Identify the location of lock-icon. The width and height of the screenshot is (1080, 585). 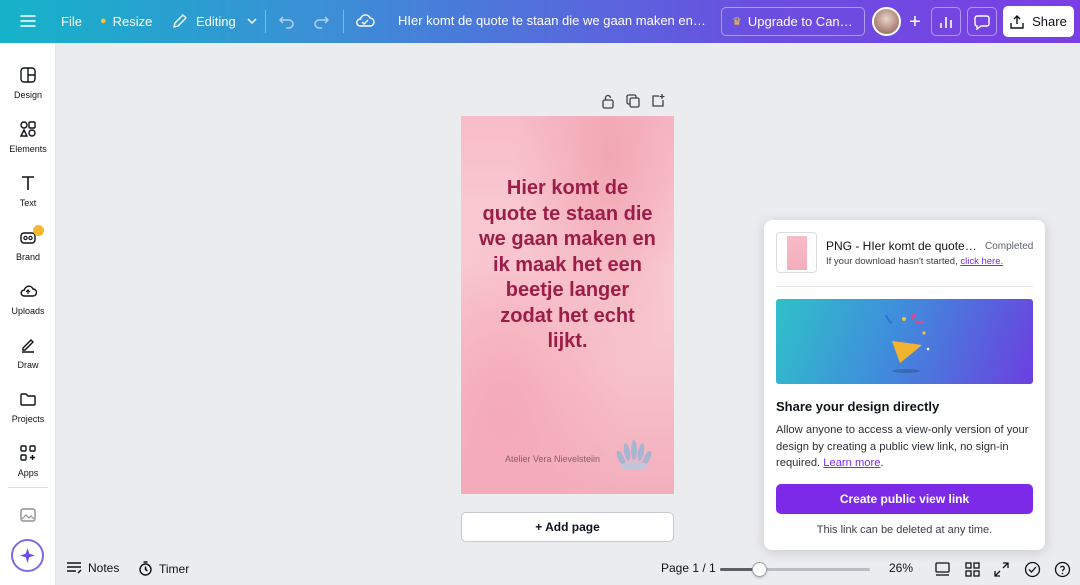
(608, 101).